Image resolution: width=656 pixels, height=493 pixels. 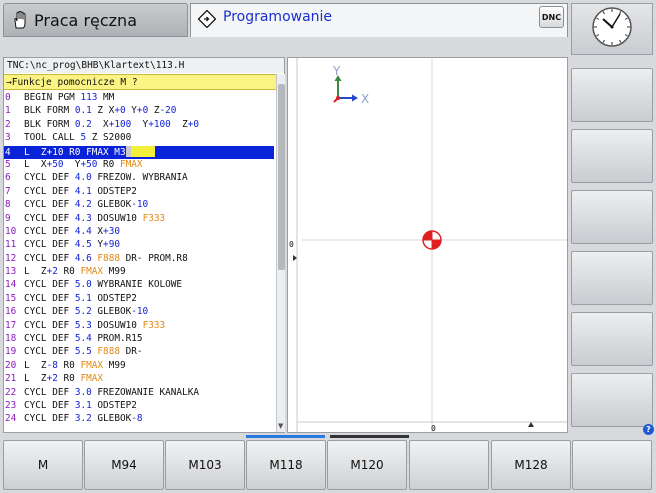 I want to click on scroll-thumb, so click(x=281, y=177).